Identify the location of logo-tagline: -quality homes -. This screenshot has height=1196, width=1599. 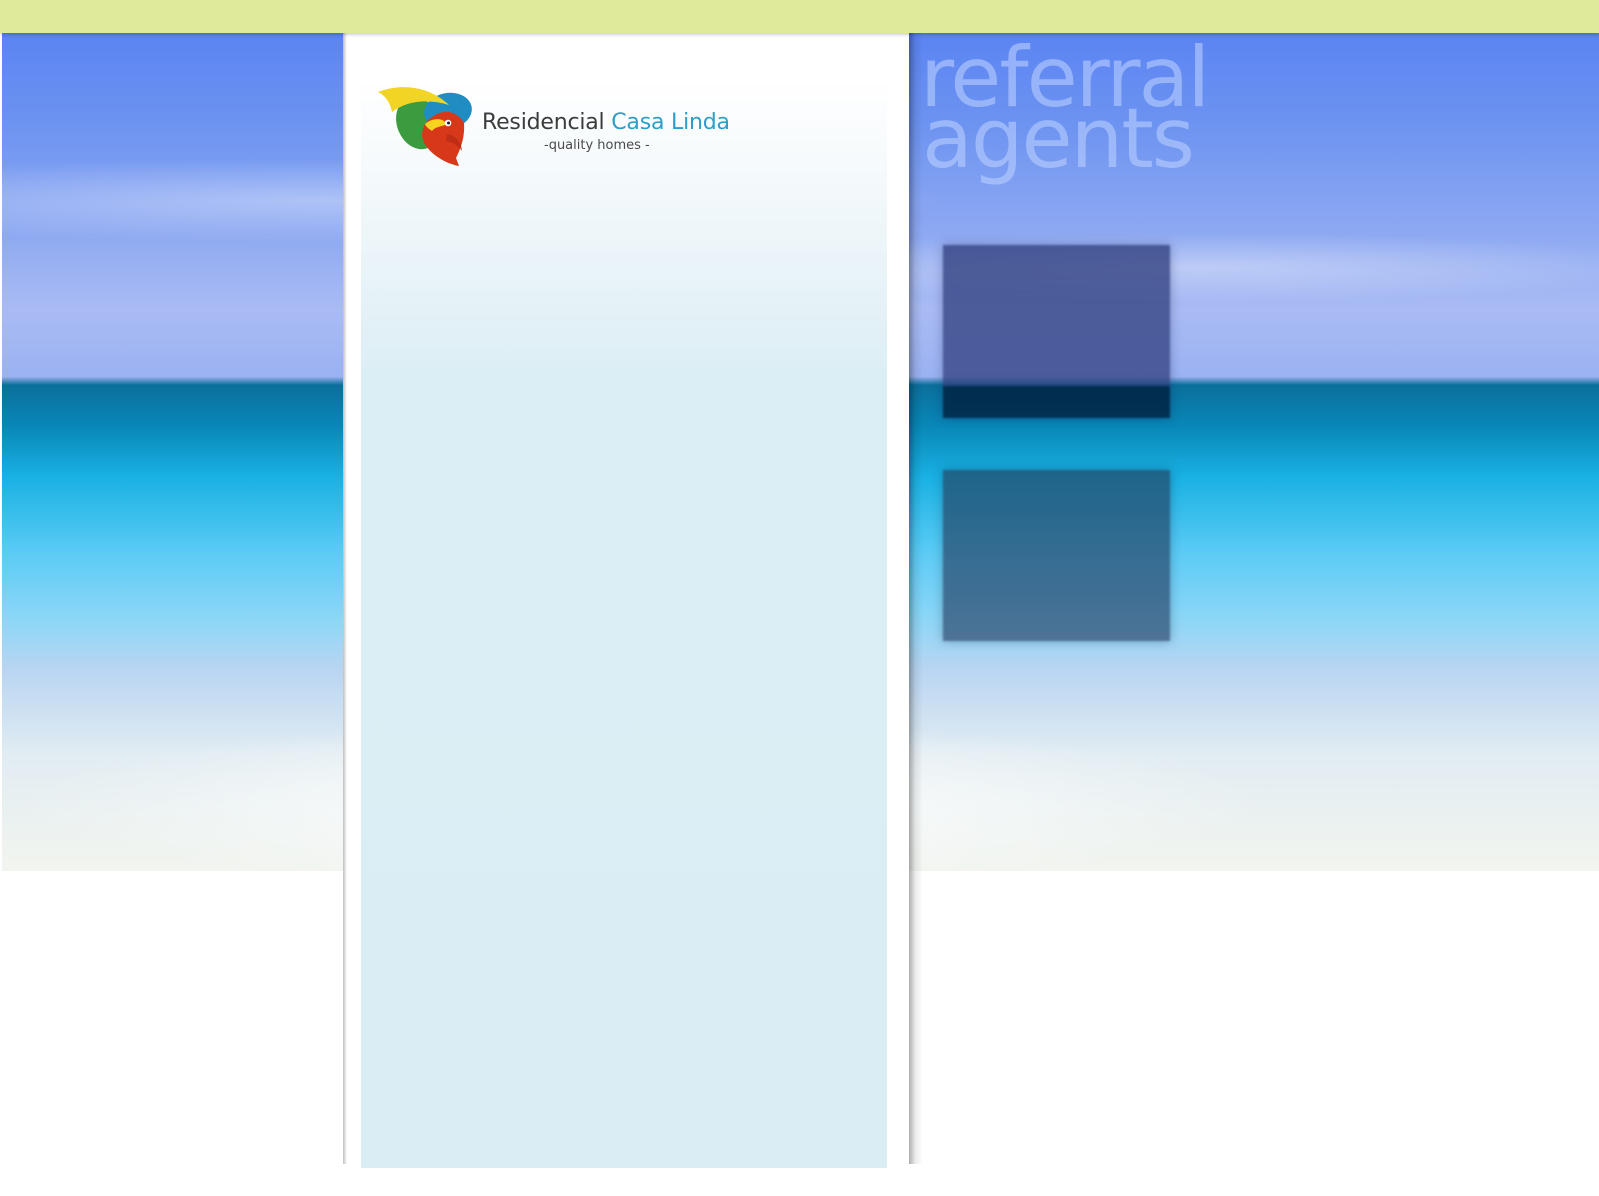
(597, 145).